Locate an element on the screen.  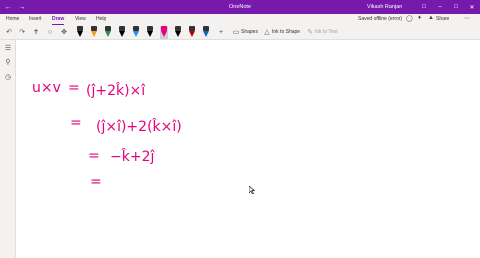
lasso-select-icon: ✝ is located at coordinates (36, 32).